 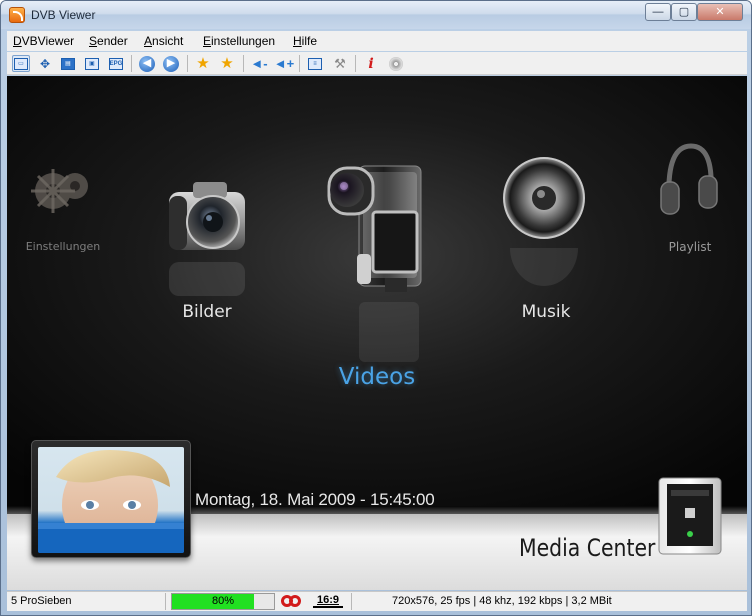 I want to click on volume-up-icon: ◄+, so click(x=284, y=63).